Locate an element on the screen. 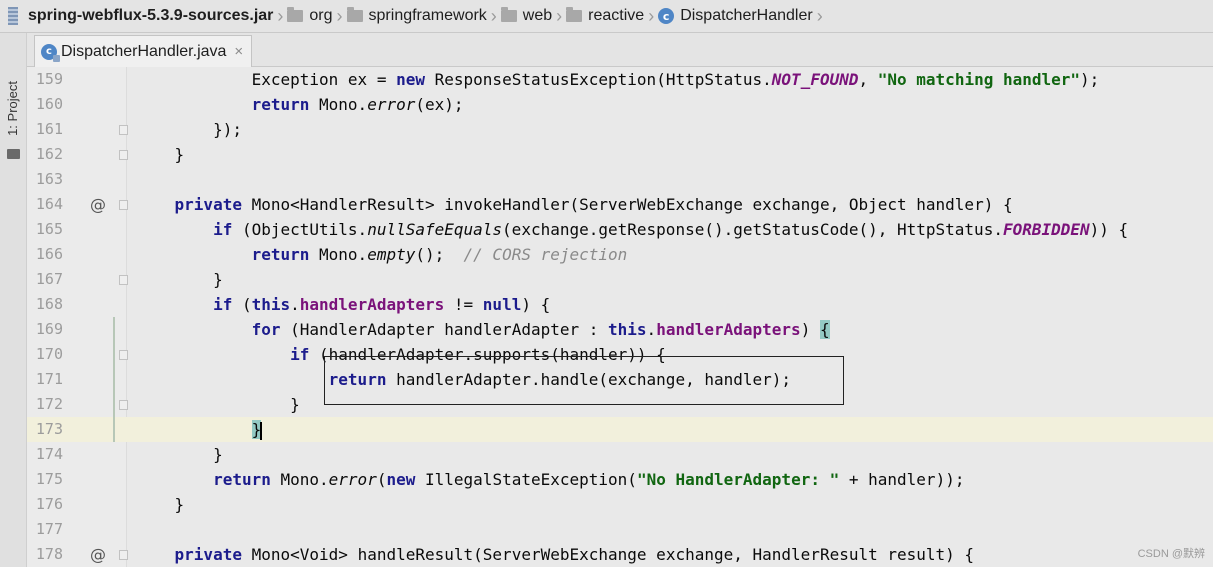 The image size is (1213, 567). java-class-icon: c is located at coordinates (50, 52).